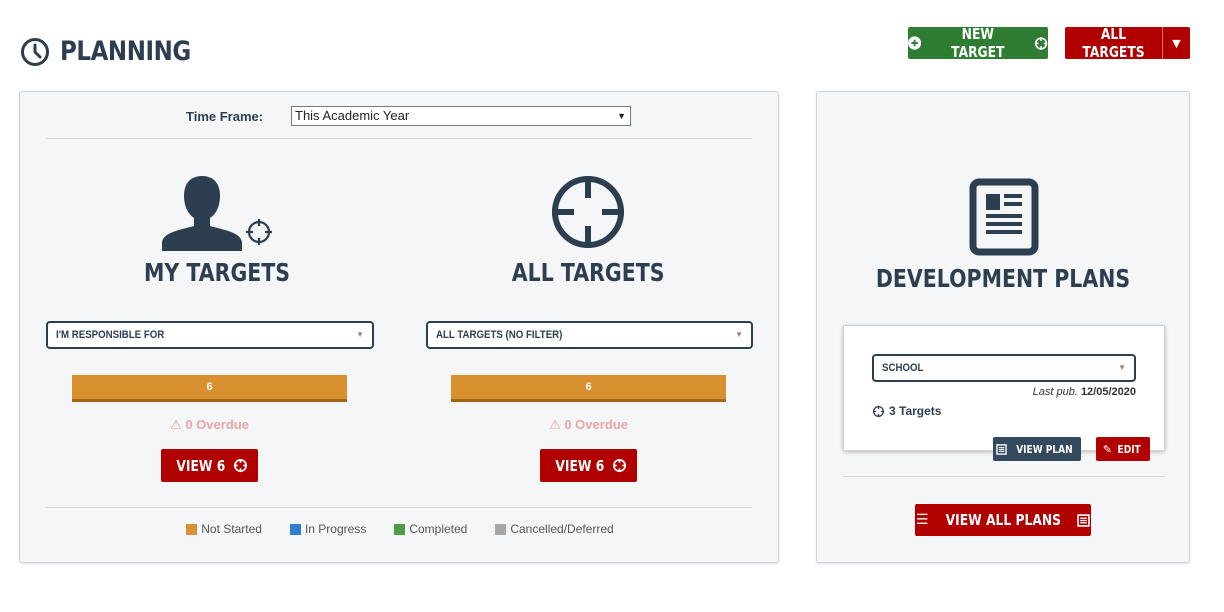 This screenshot has width=1224, height=612. I want to click on all-targets-progress-count: 6, so click(588, 387).